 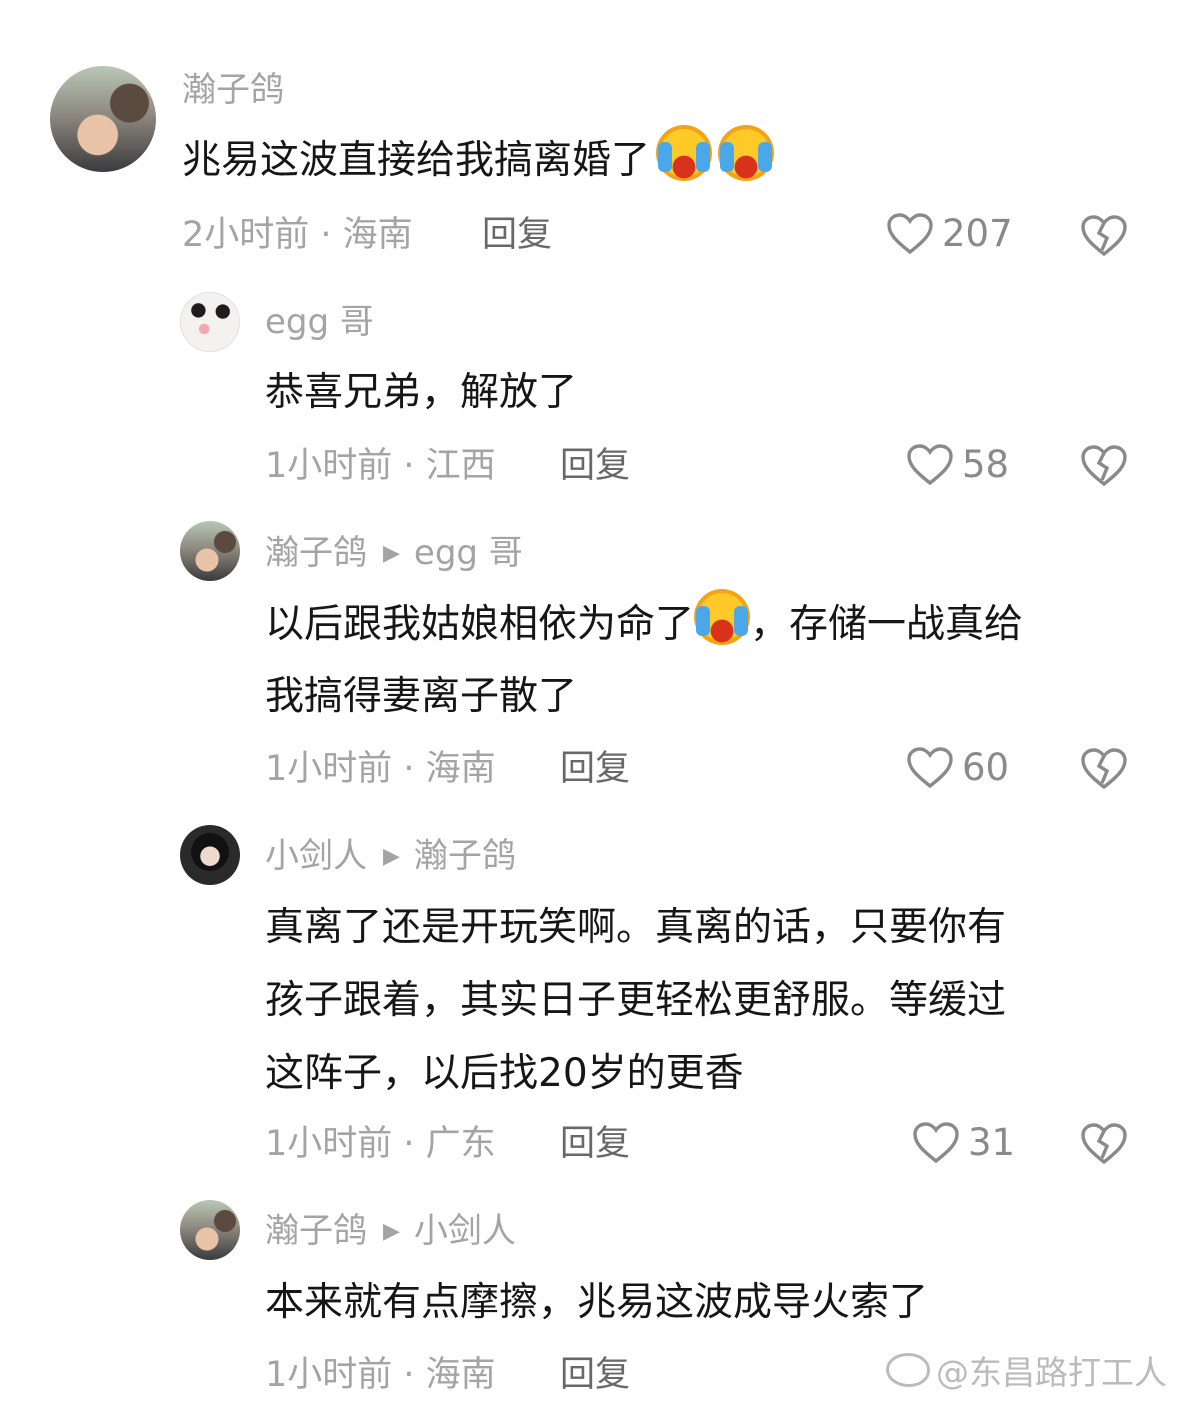 What do you see at coordinates (957, 465) in the screenshot?
I see `like-button: 58` at bounding box center [957, 465].